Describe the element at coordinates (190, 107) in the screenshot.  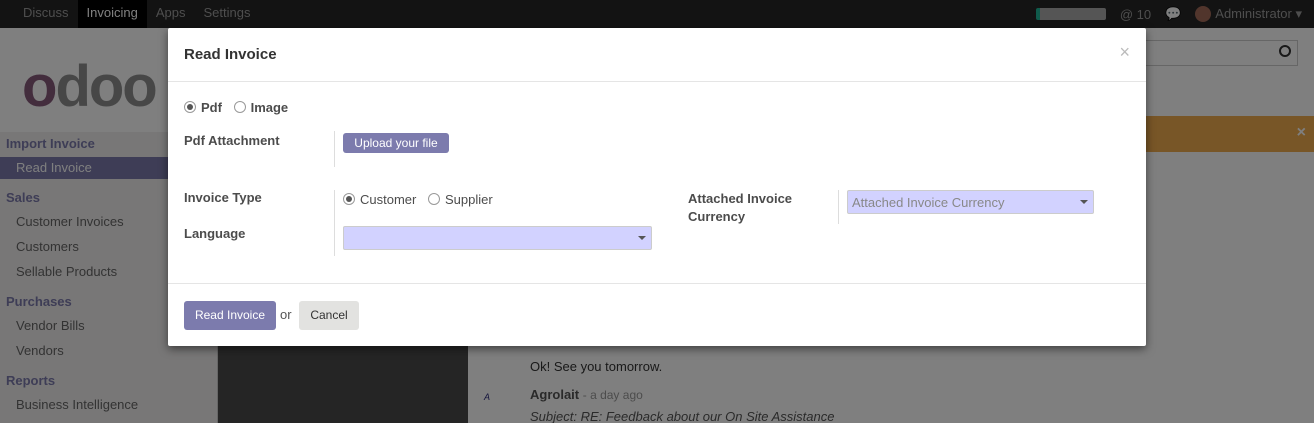
I see `radio-pdf` at that location.